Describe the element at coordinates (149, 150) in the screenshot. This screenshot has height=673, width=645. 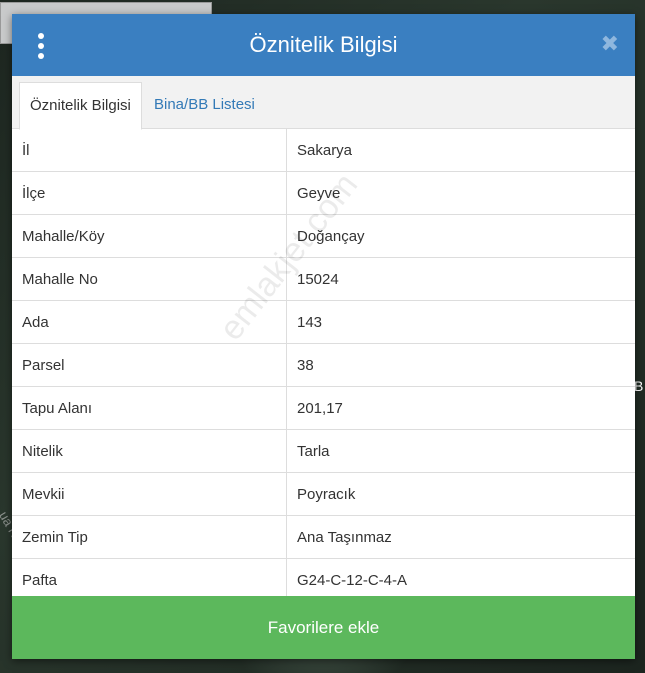
I see `row-key: İl` at that location.